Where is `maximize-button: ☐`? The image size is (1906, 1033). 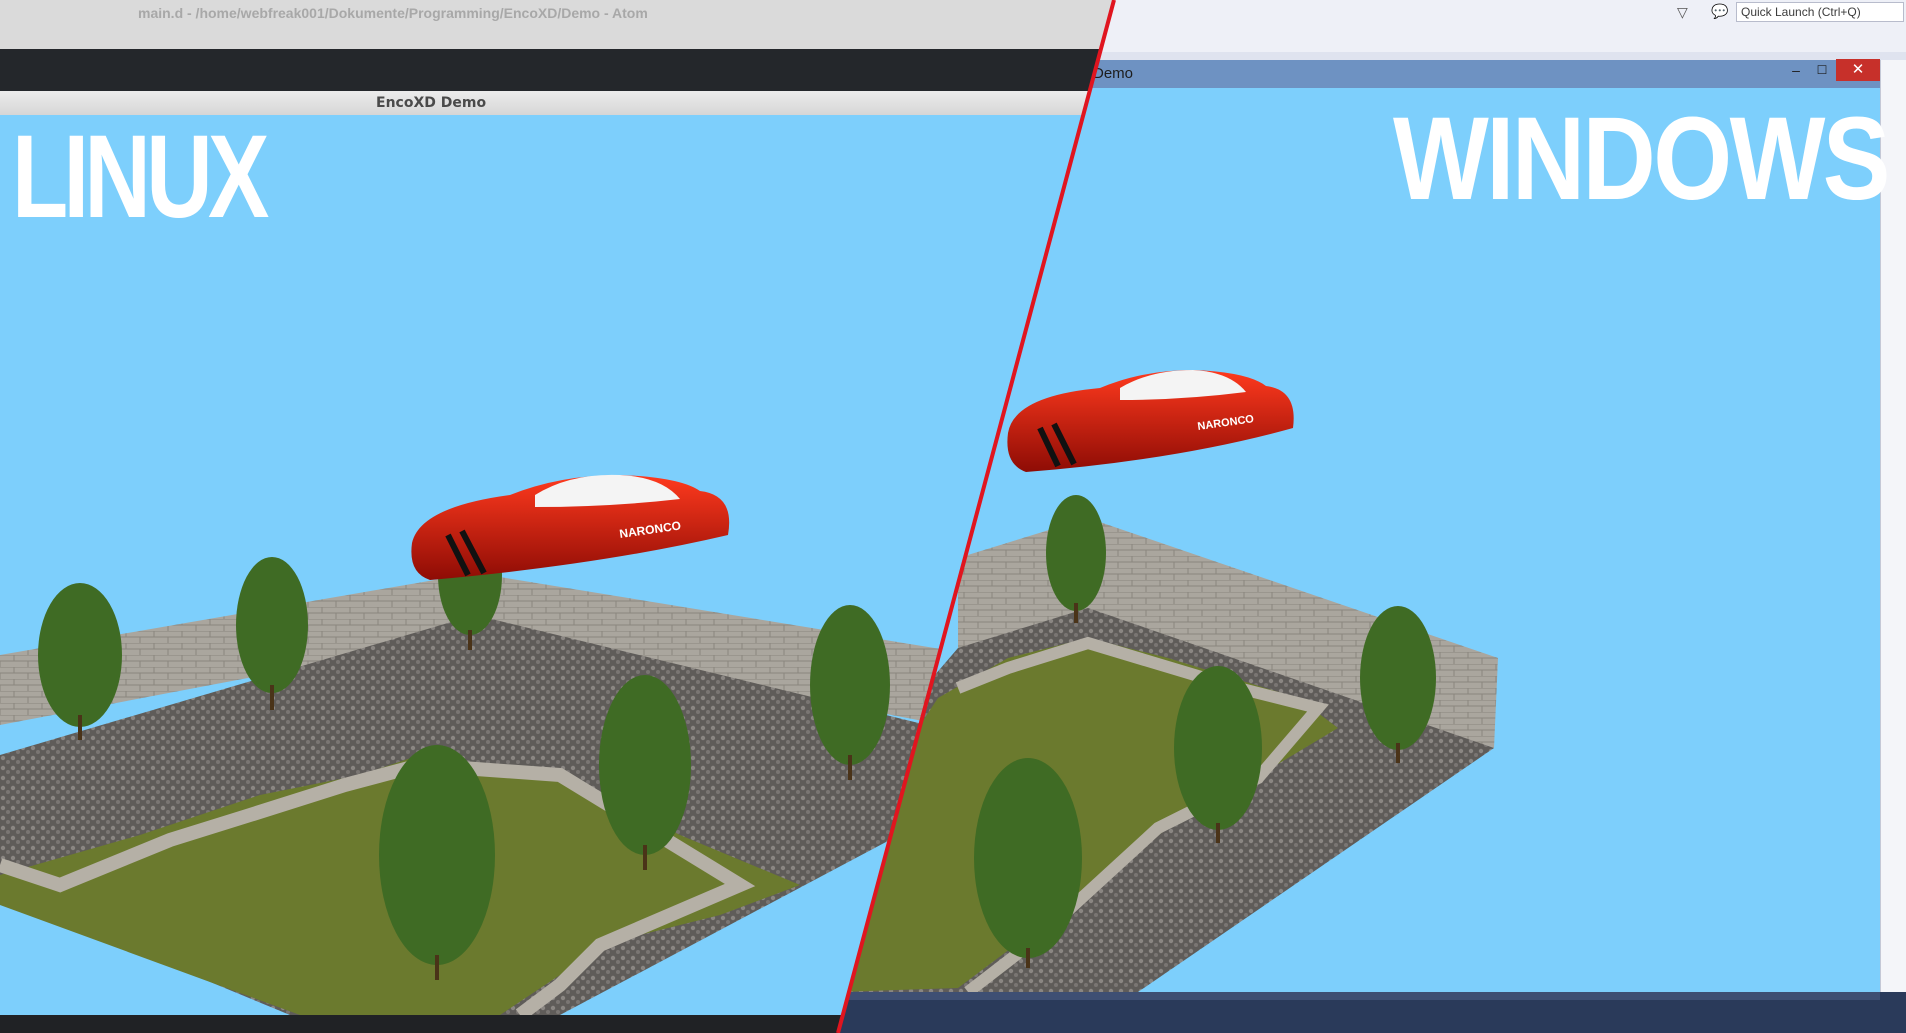
maximize-button: ☐ is located at coordinates (1822, 70).